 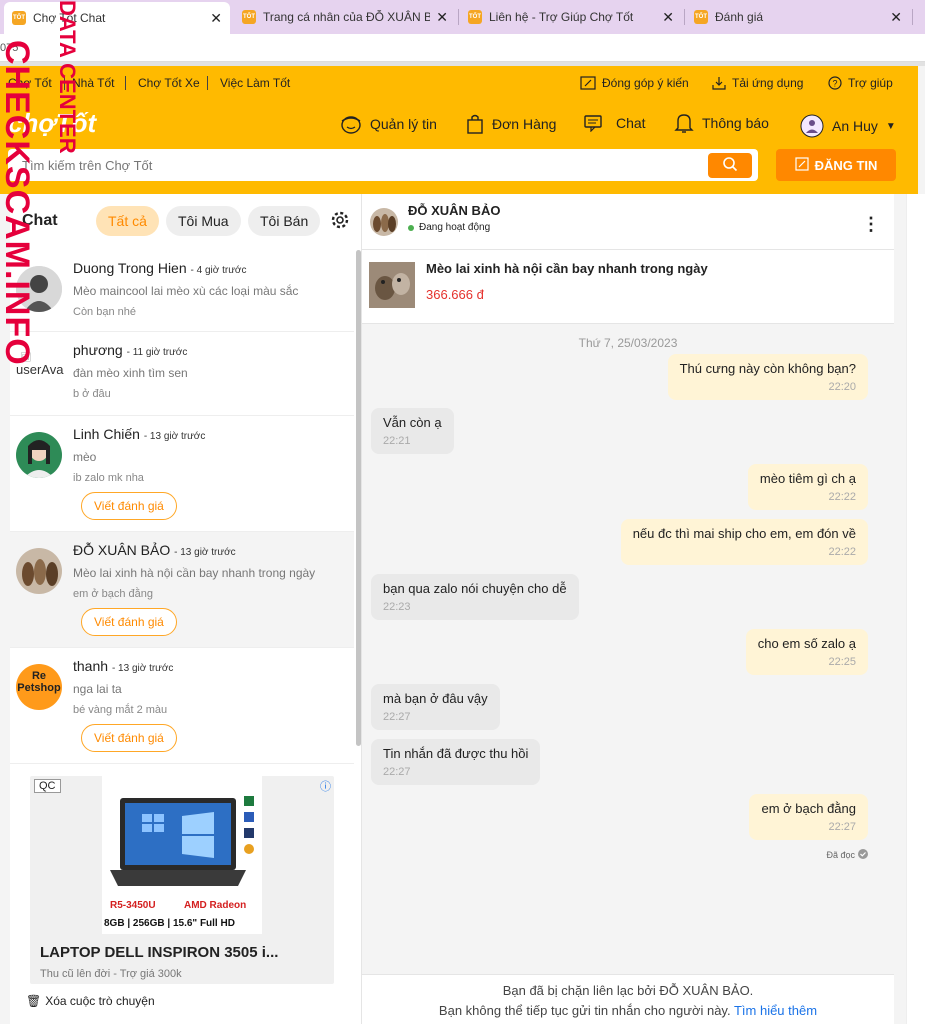 What do you see at coordinates (871, 224) in the screenshot?
I see `more-options-icon: ⋮` at bounding box center [871, 224].